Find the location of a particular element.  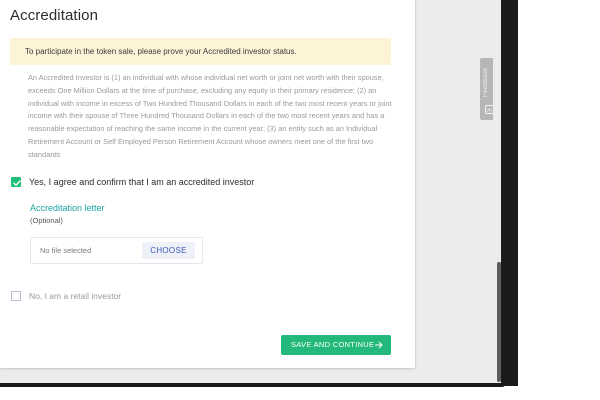

accredited-checkbox is located at coordinates (16, 182).